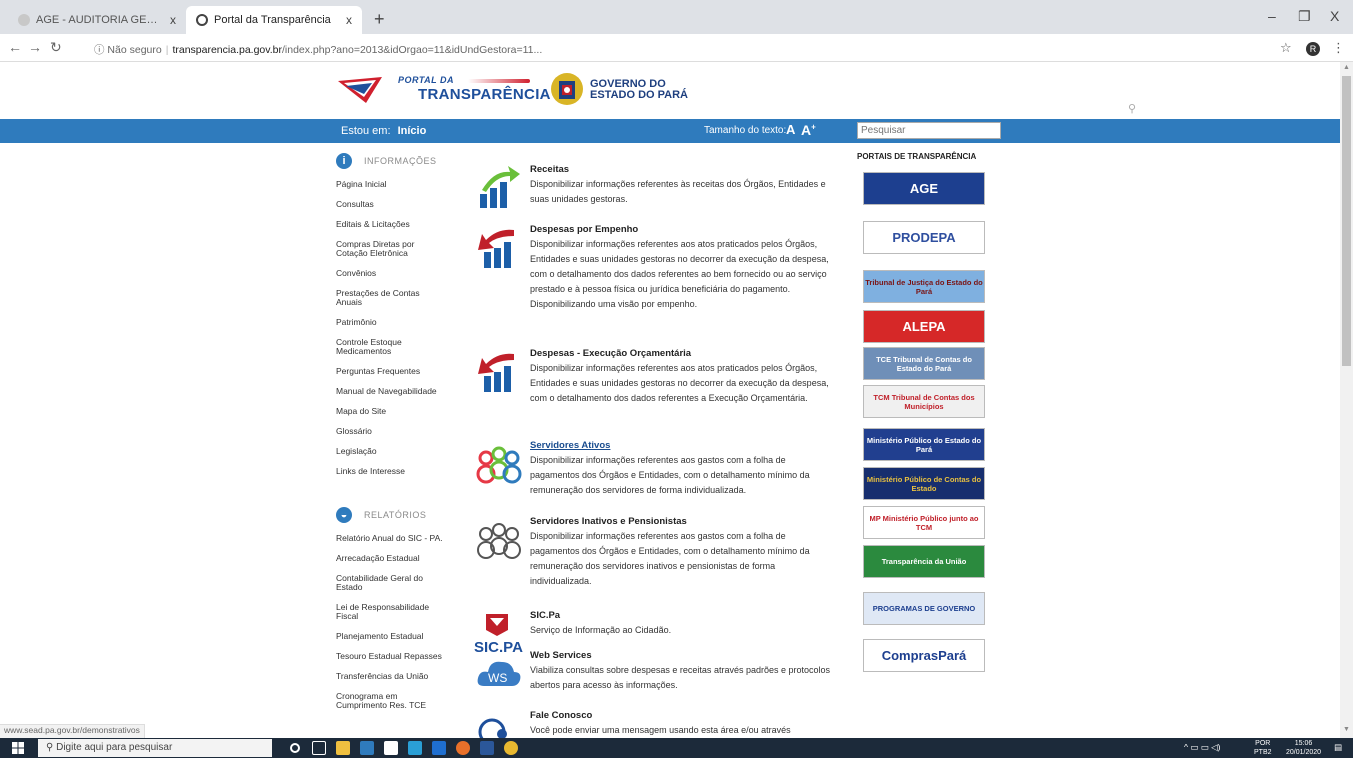  I want to click on entry-title: Receitas, so click(549, 169).